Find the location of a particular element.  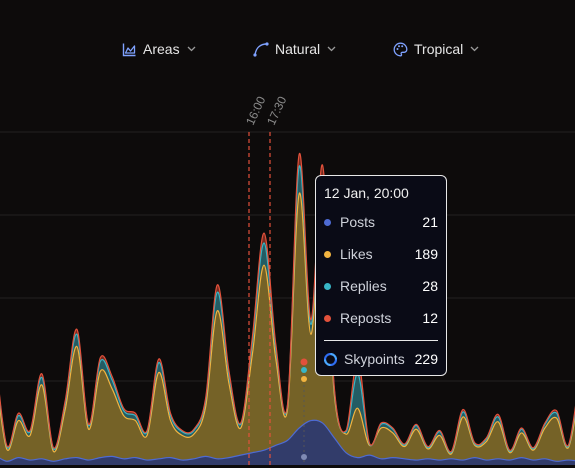

replies-dot is located at coordinates (327, 286).